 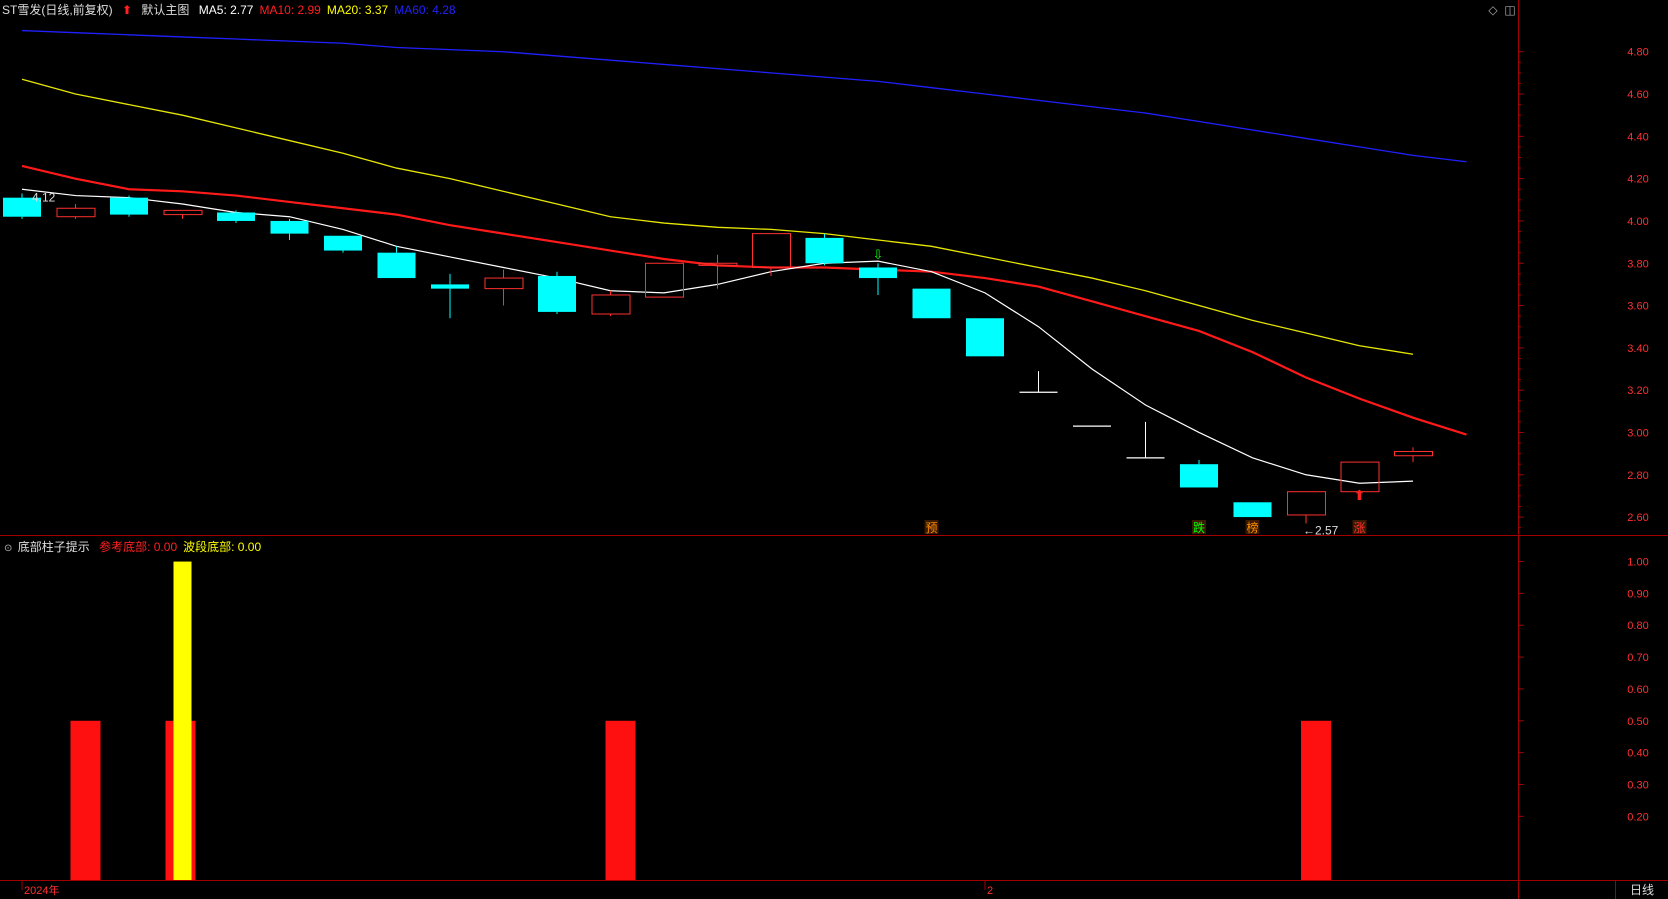 I want to click on low-price-label: ←2.57, so click(x=1321, y=530).